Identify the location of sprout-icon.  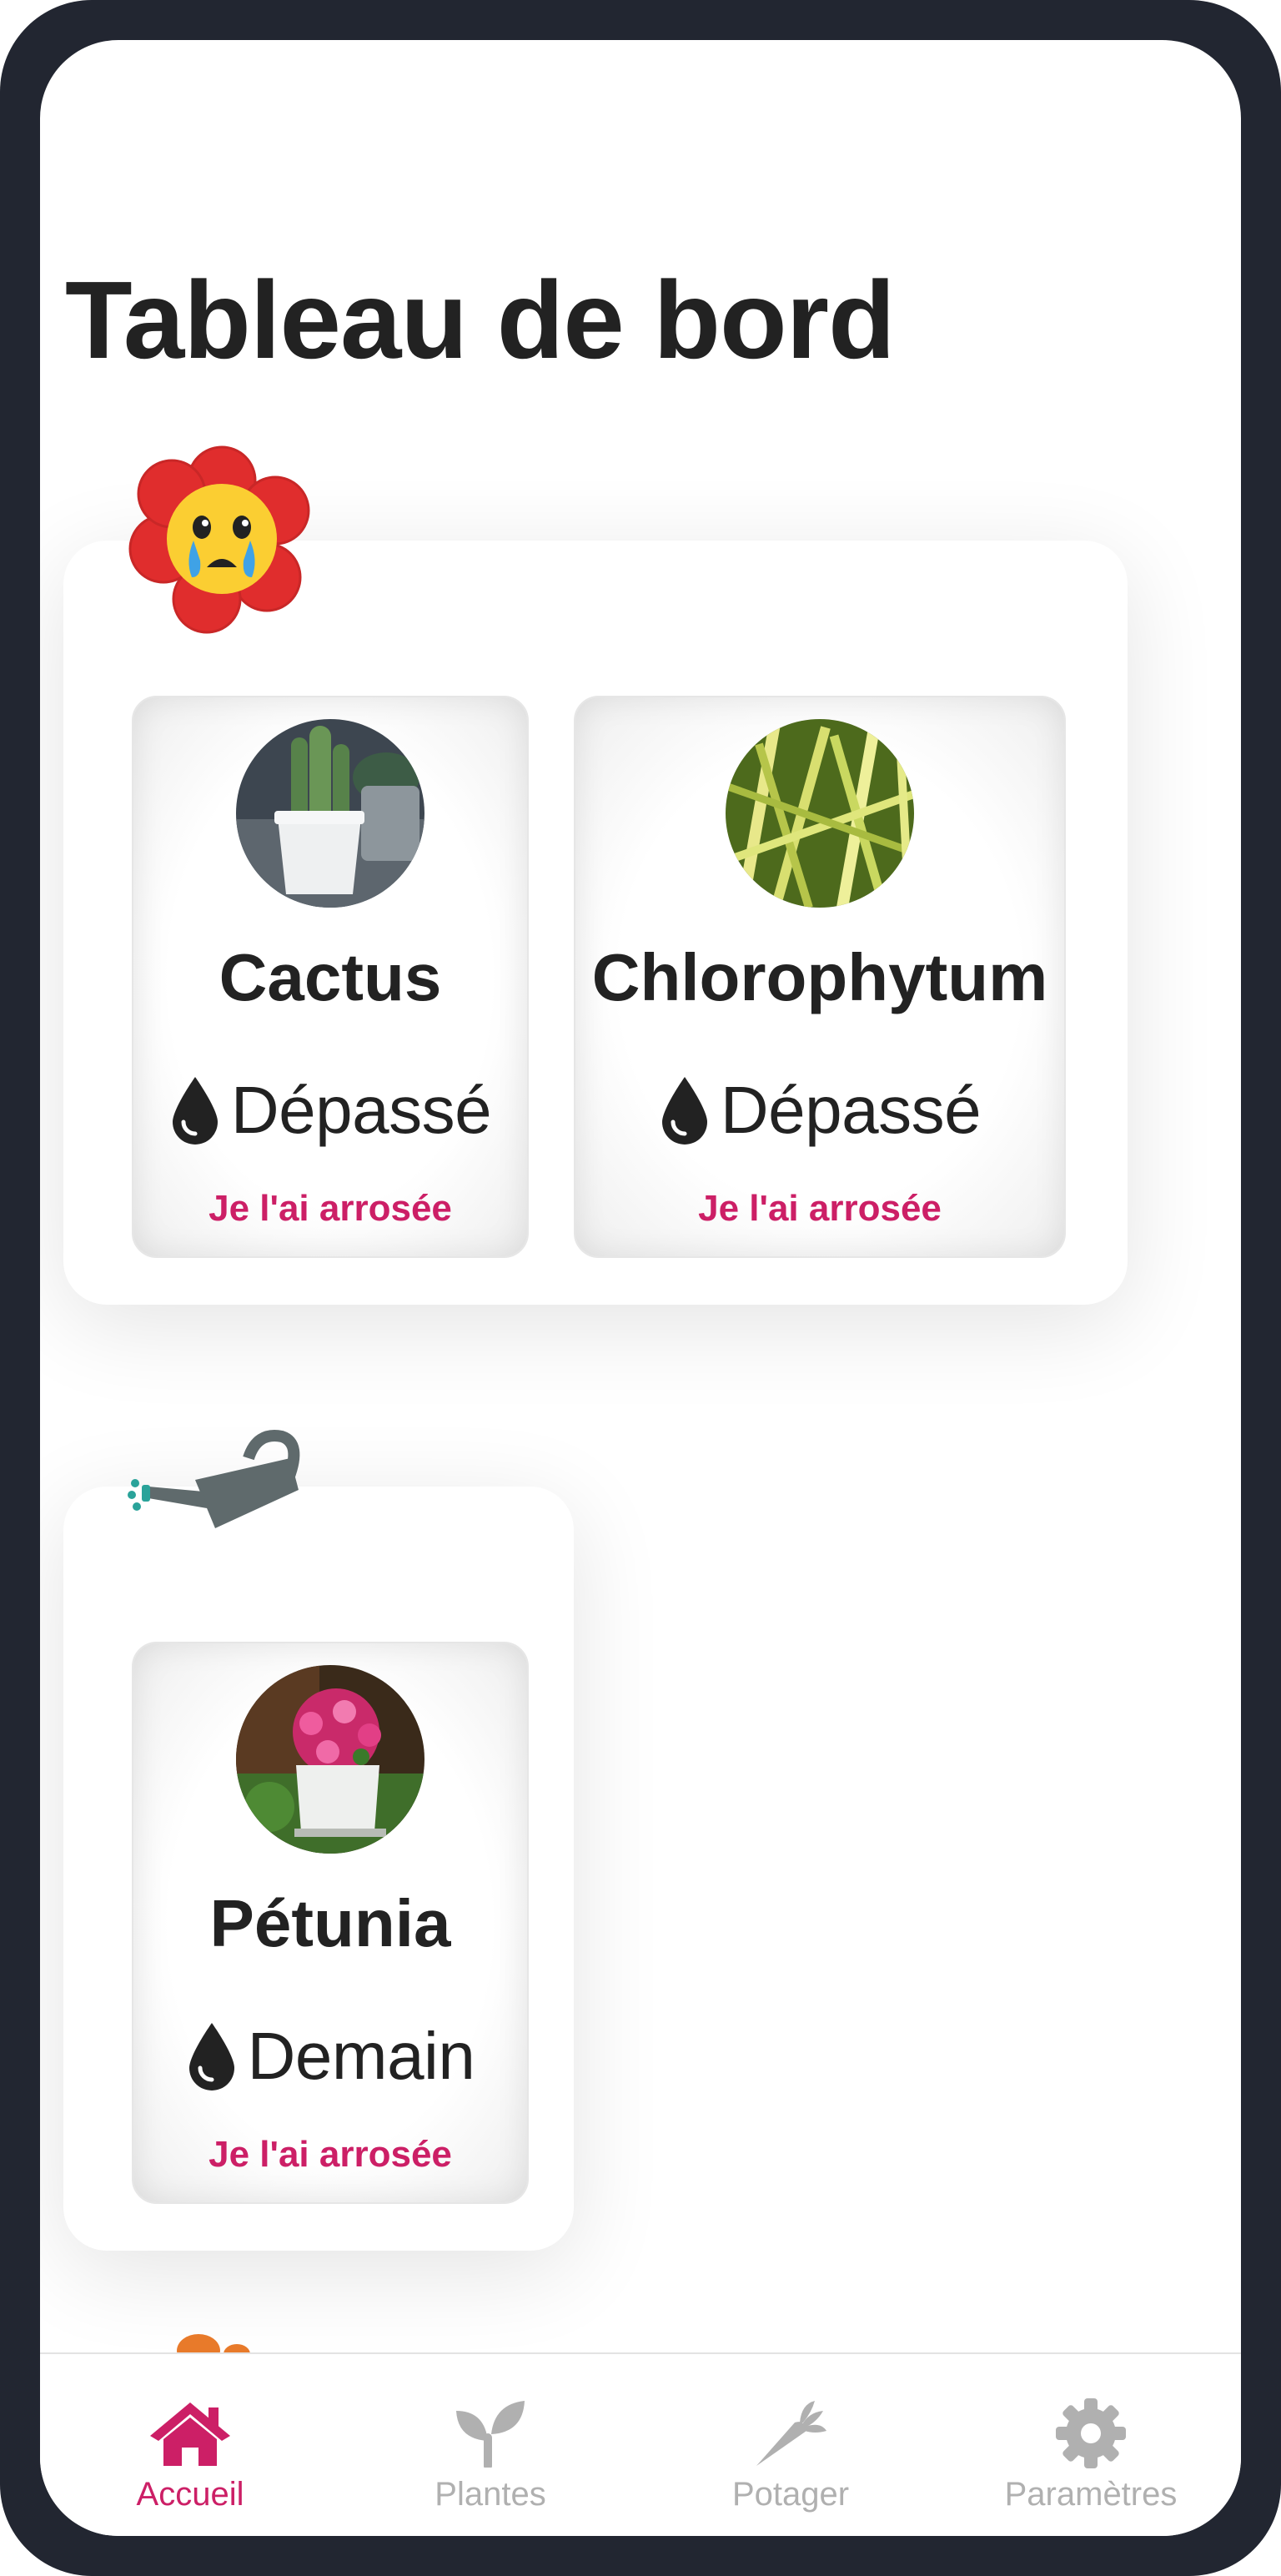
(490, 2434).